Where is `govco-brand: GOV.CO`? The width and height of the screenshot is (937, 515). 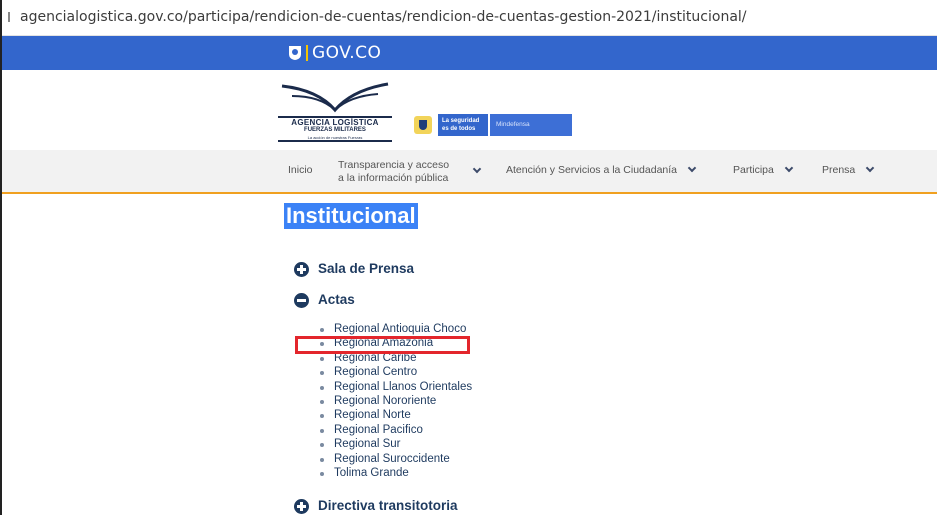
govco-brand: GOV.CO is located at coordinates (346, 53).